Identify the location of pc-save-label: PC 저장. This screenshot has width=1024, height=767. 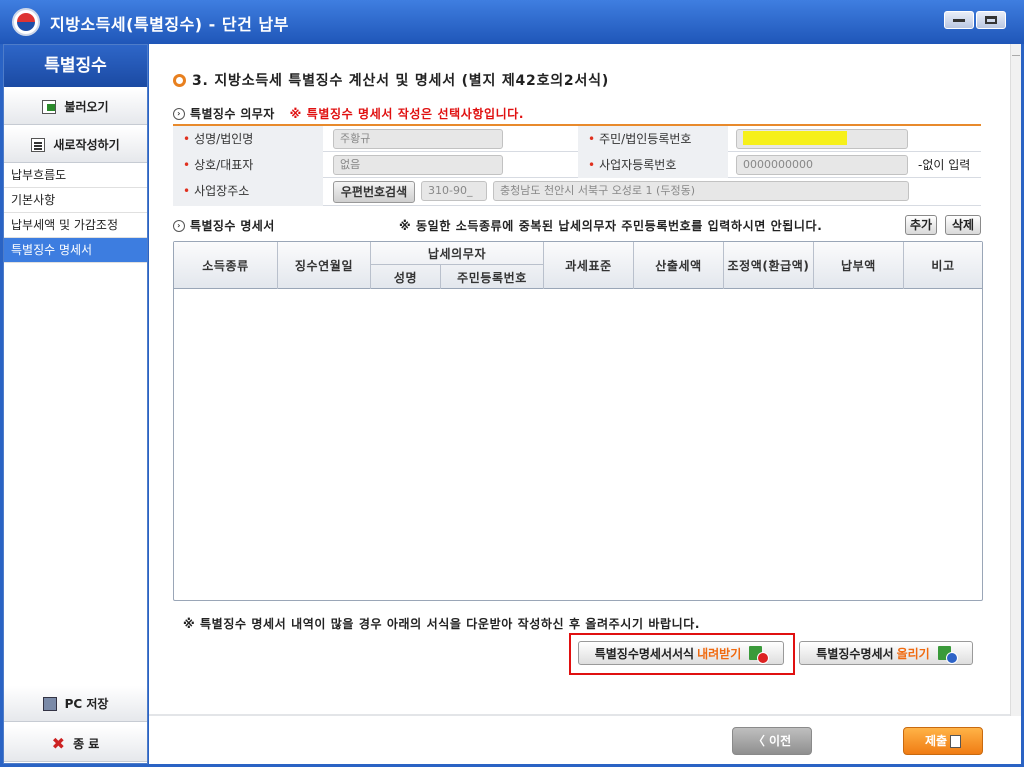
(86, 704).